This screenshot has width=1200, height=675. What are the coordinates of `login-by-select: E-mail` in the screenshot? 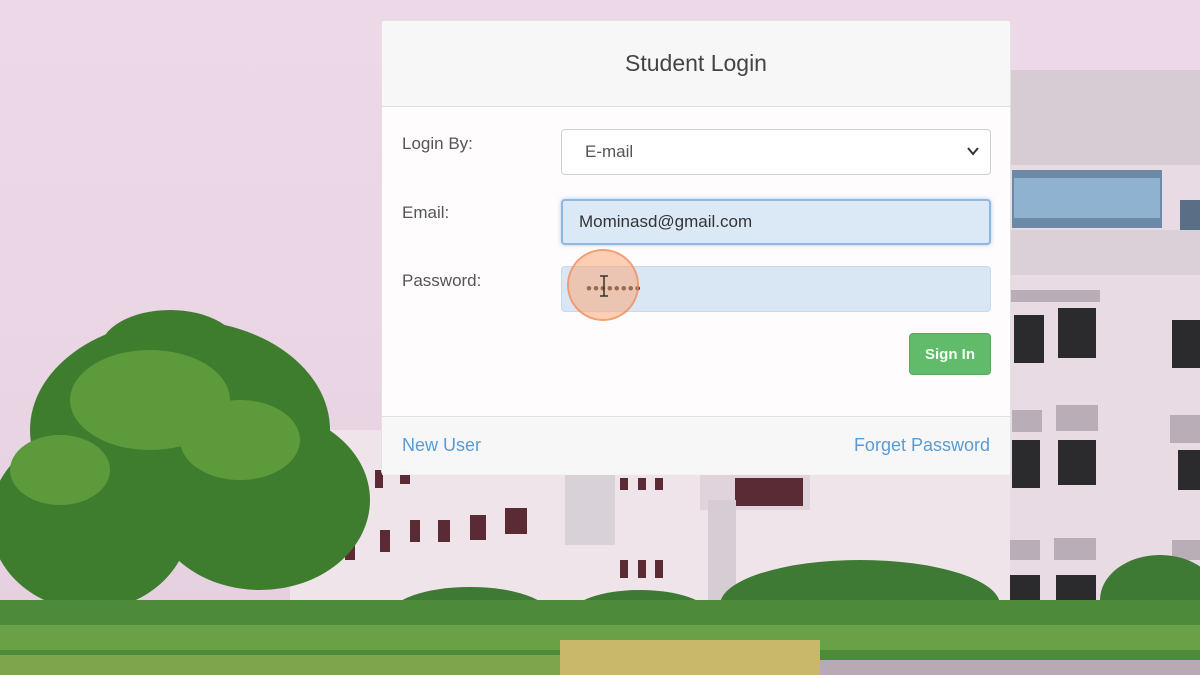 It's located at (776, 152).